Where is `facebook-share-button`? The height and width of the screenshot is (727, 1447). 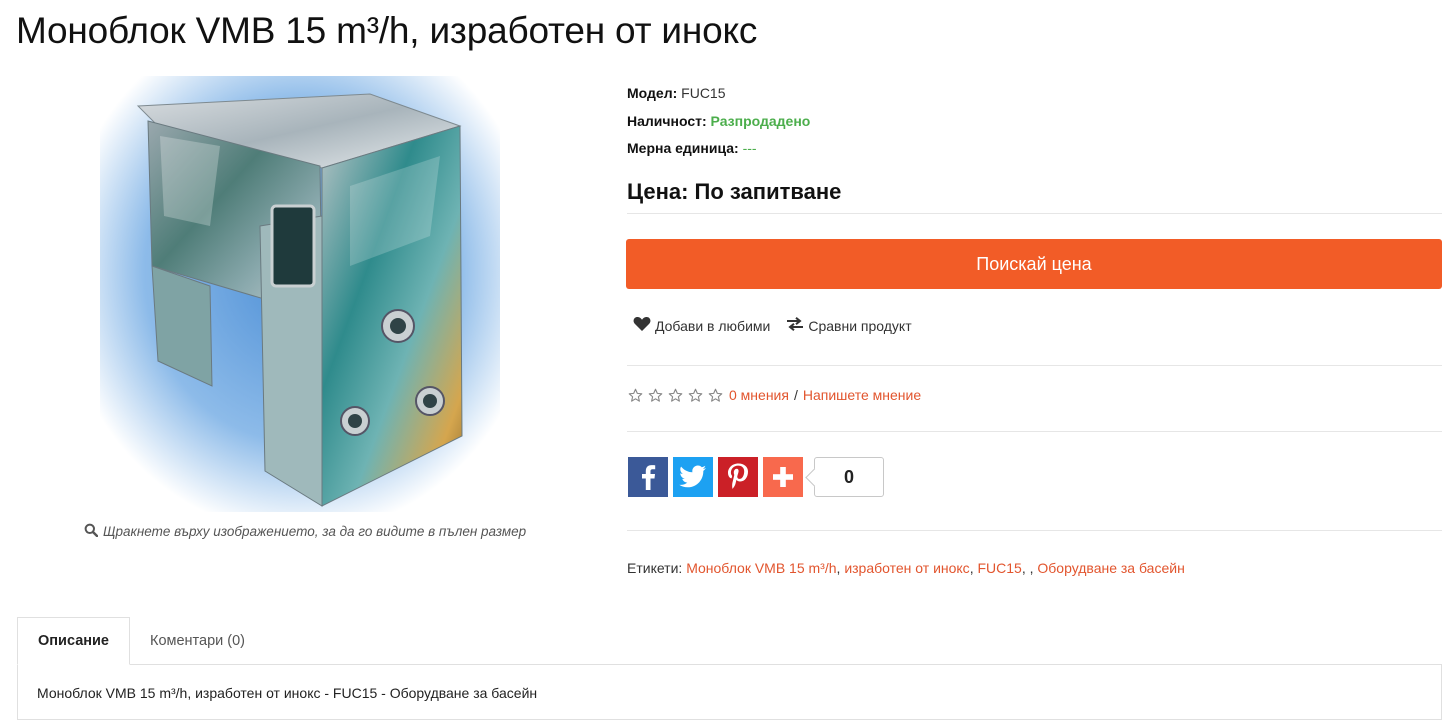
facebook-share-button is located at coordinates (648, 477).